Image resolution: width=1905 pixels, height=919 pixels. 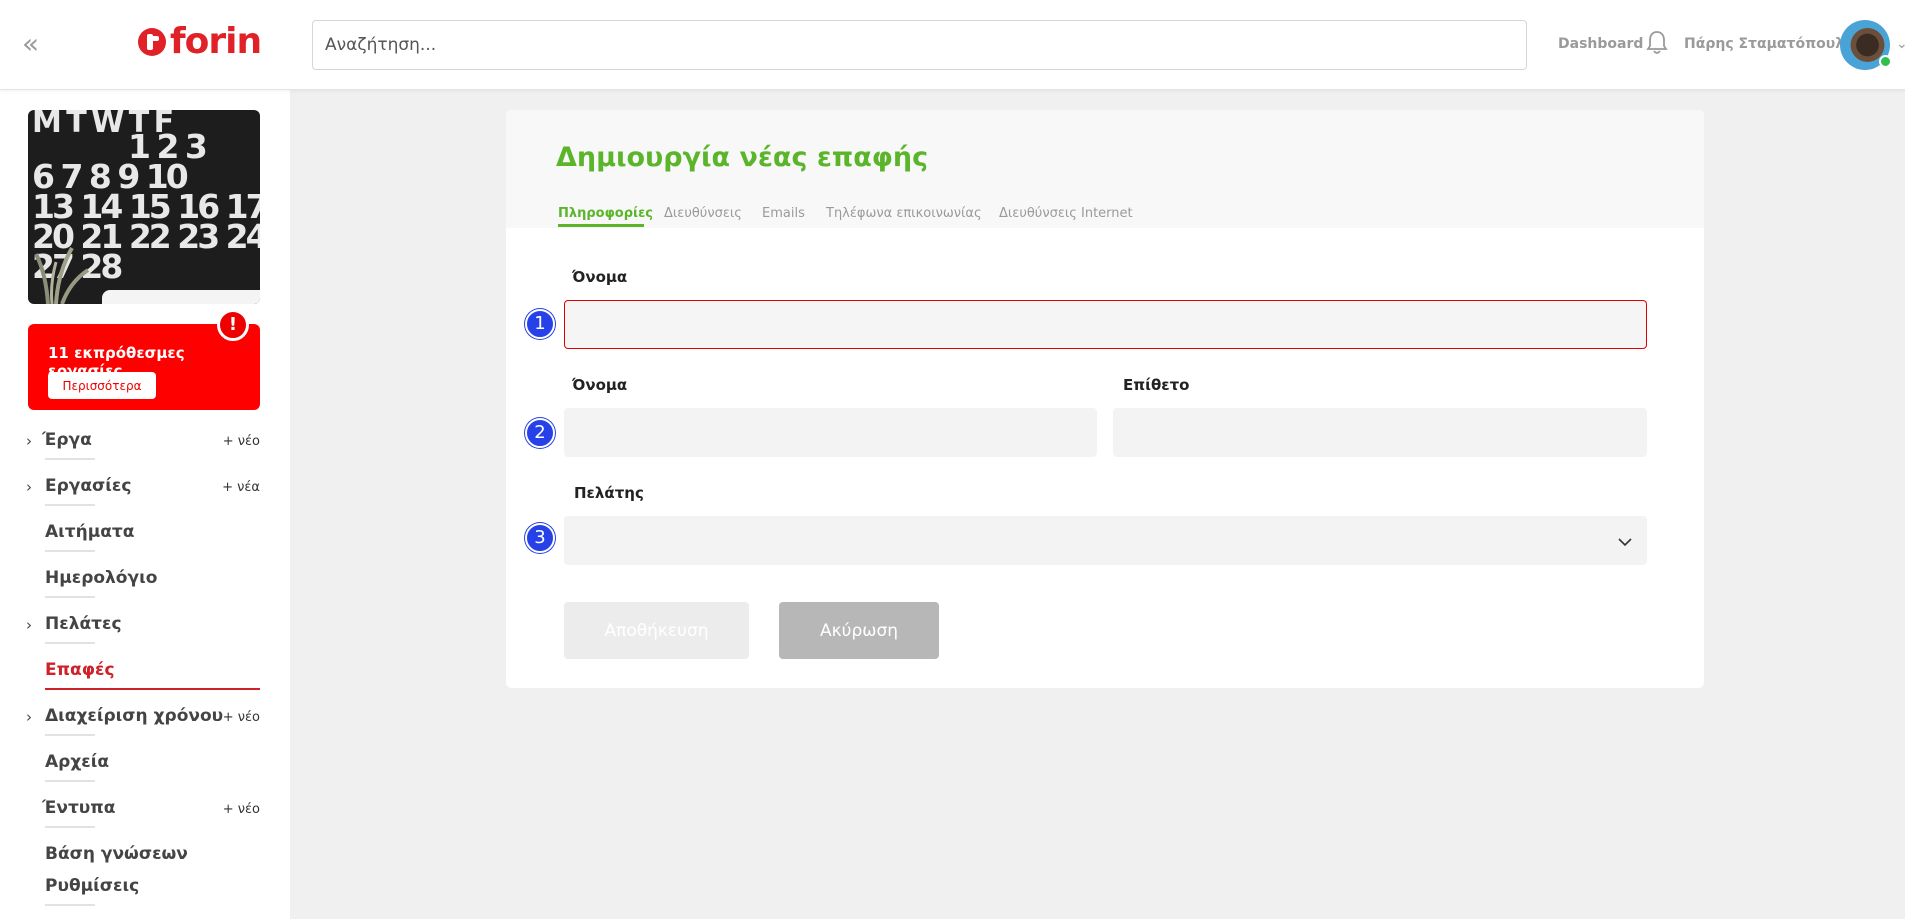 I want to click on top-header: « forin Dashboard Πάρης Σταματόπουλος ⌄, so click(x=952, y=45).